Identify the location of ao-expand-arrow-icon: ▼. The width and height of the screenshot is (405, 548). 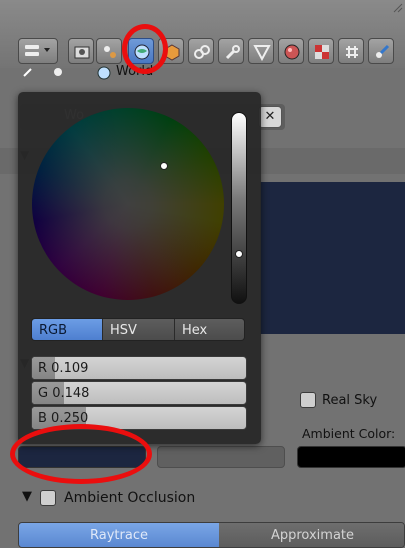
(27, 496).